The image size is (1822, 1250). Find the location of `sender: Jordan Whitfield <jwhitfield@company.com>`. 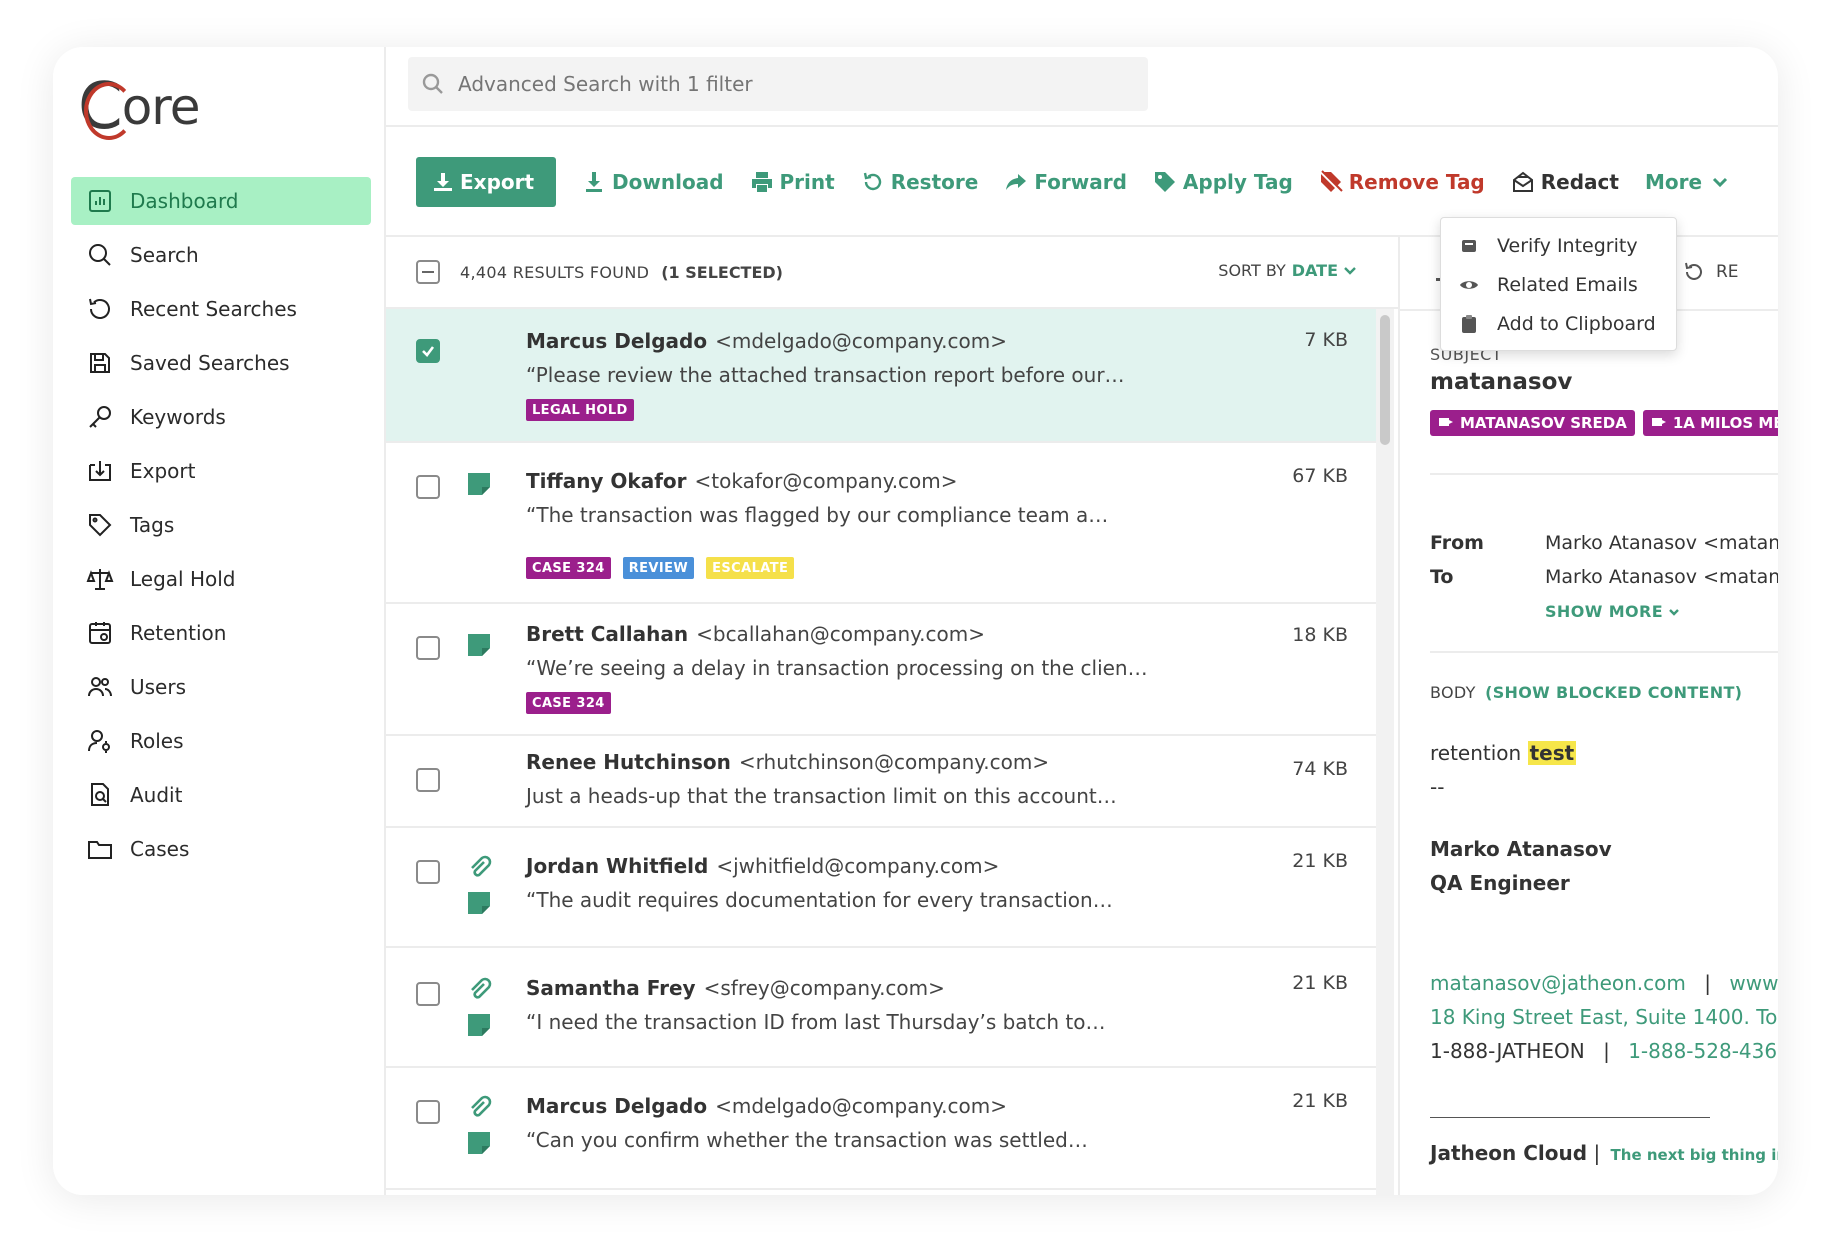

sender: Jordan Whitfield <jwhitfield@company.com> is located at coordinates (762, 866).